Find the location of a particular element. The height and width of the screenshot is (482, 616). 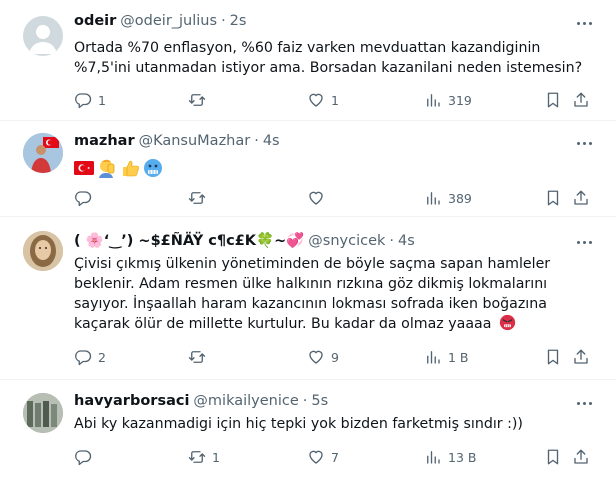

turkey-flag-icon is located at coordinates (84, 168).